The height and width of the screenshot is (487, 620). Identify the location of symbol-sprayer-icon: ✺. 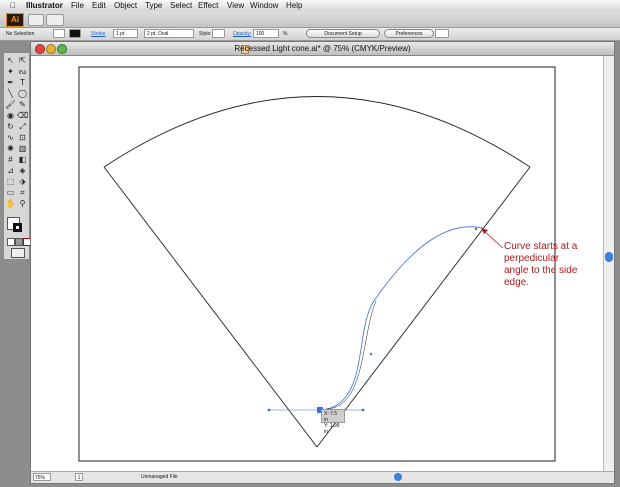
(10, 149).